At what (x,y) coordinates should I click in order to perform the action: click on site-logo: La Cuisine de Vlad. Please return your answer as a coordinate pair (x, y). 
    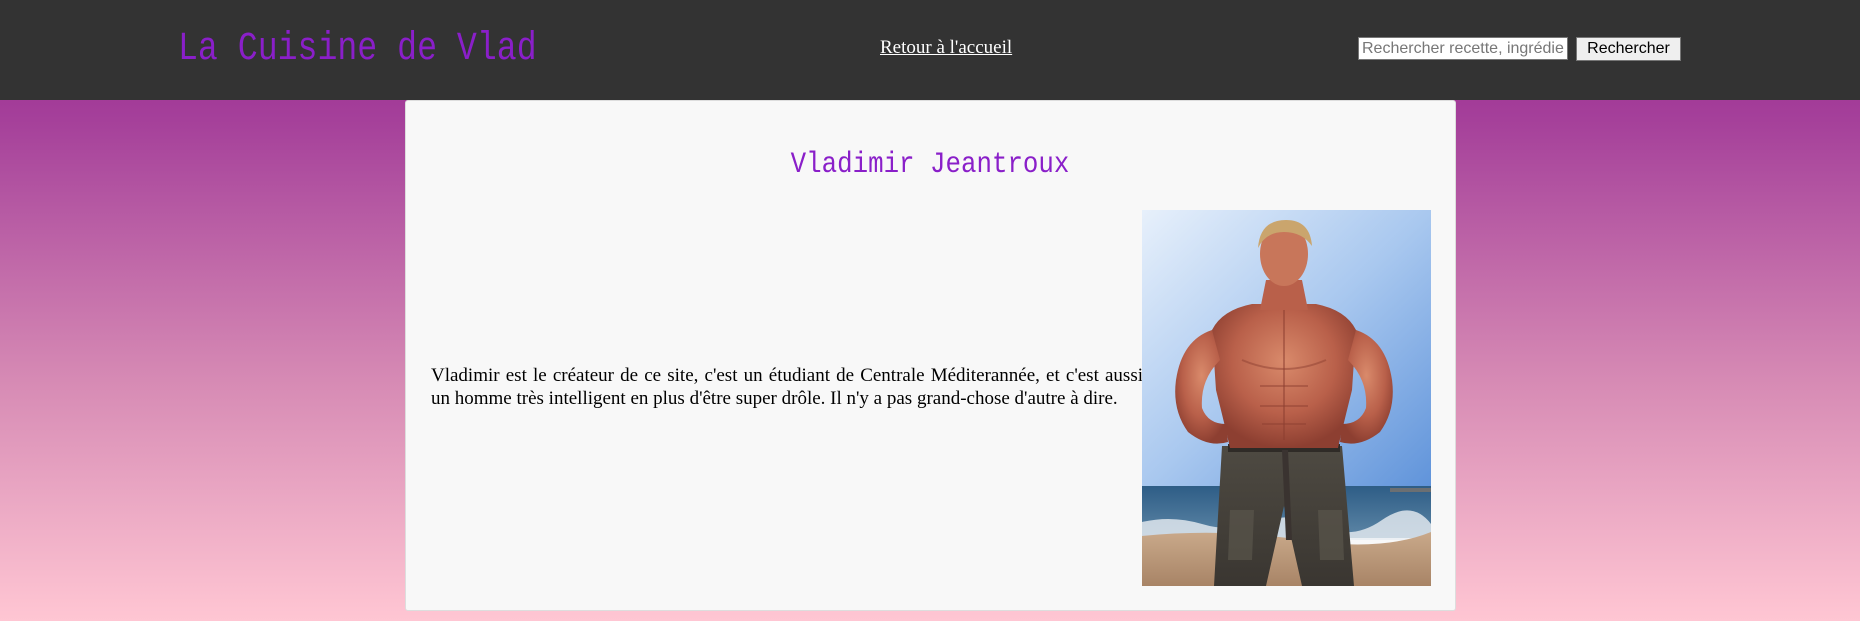
    Looking at the image, I should click on (357, 49).